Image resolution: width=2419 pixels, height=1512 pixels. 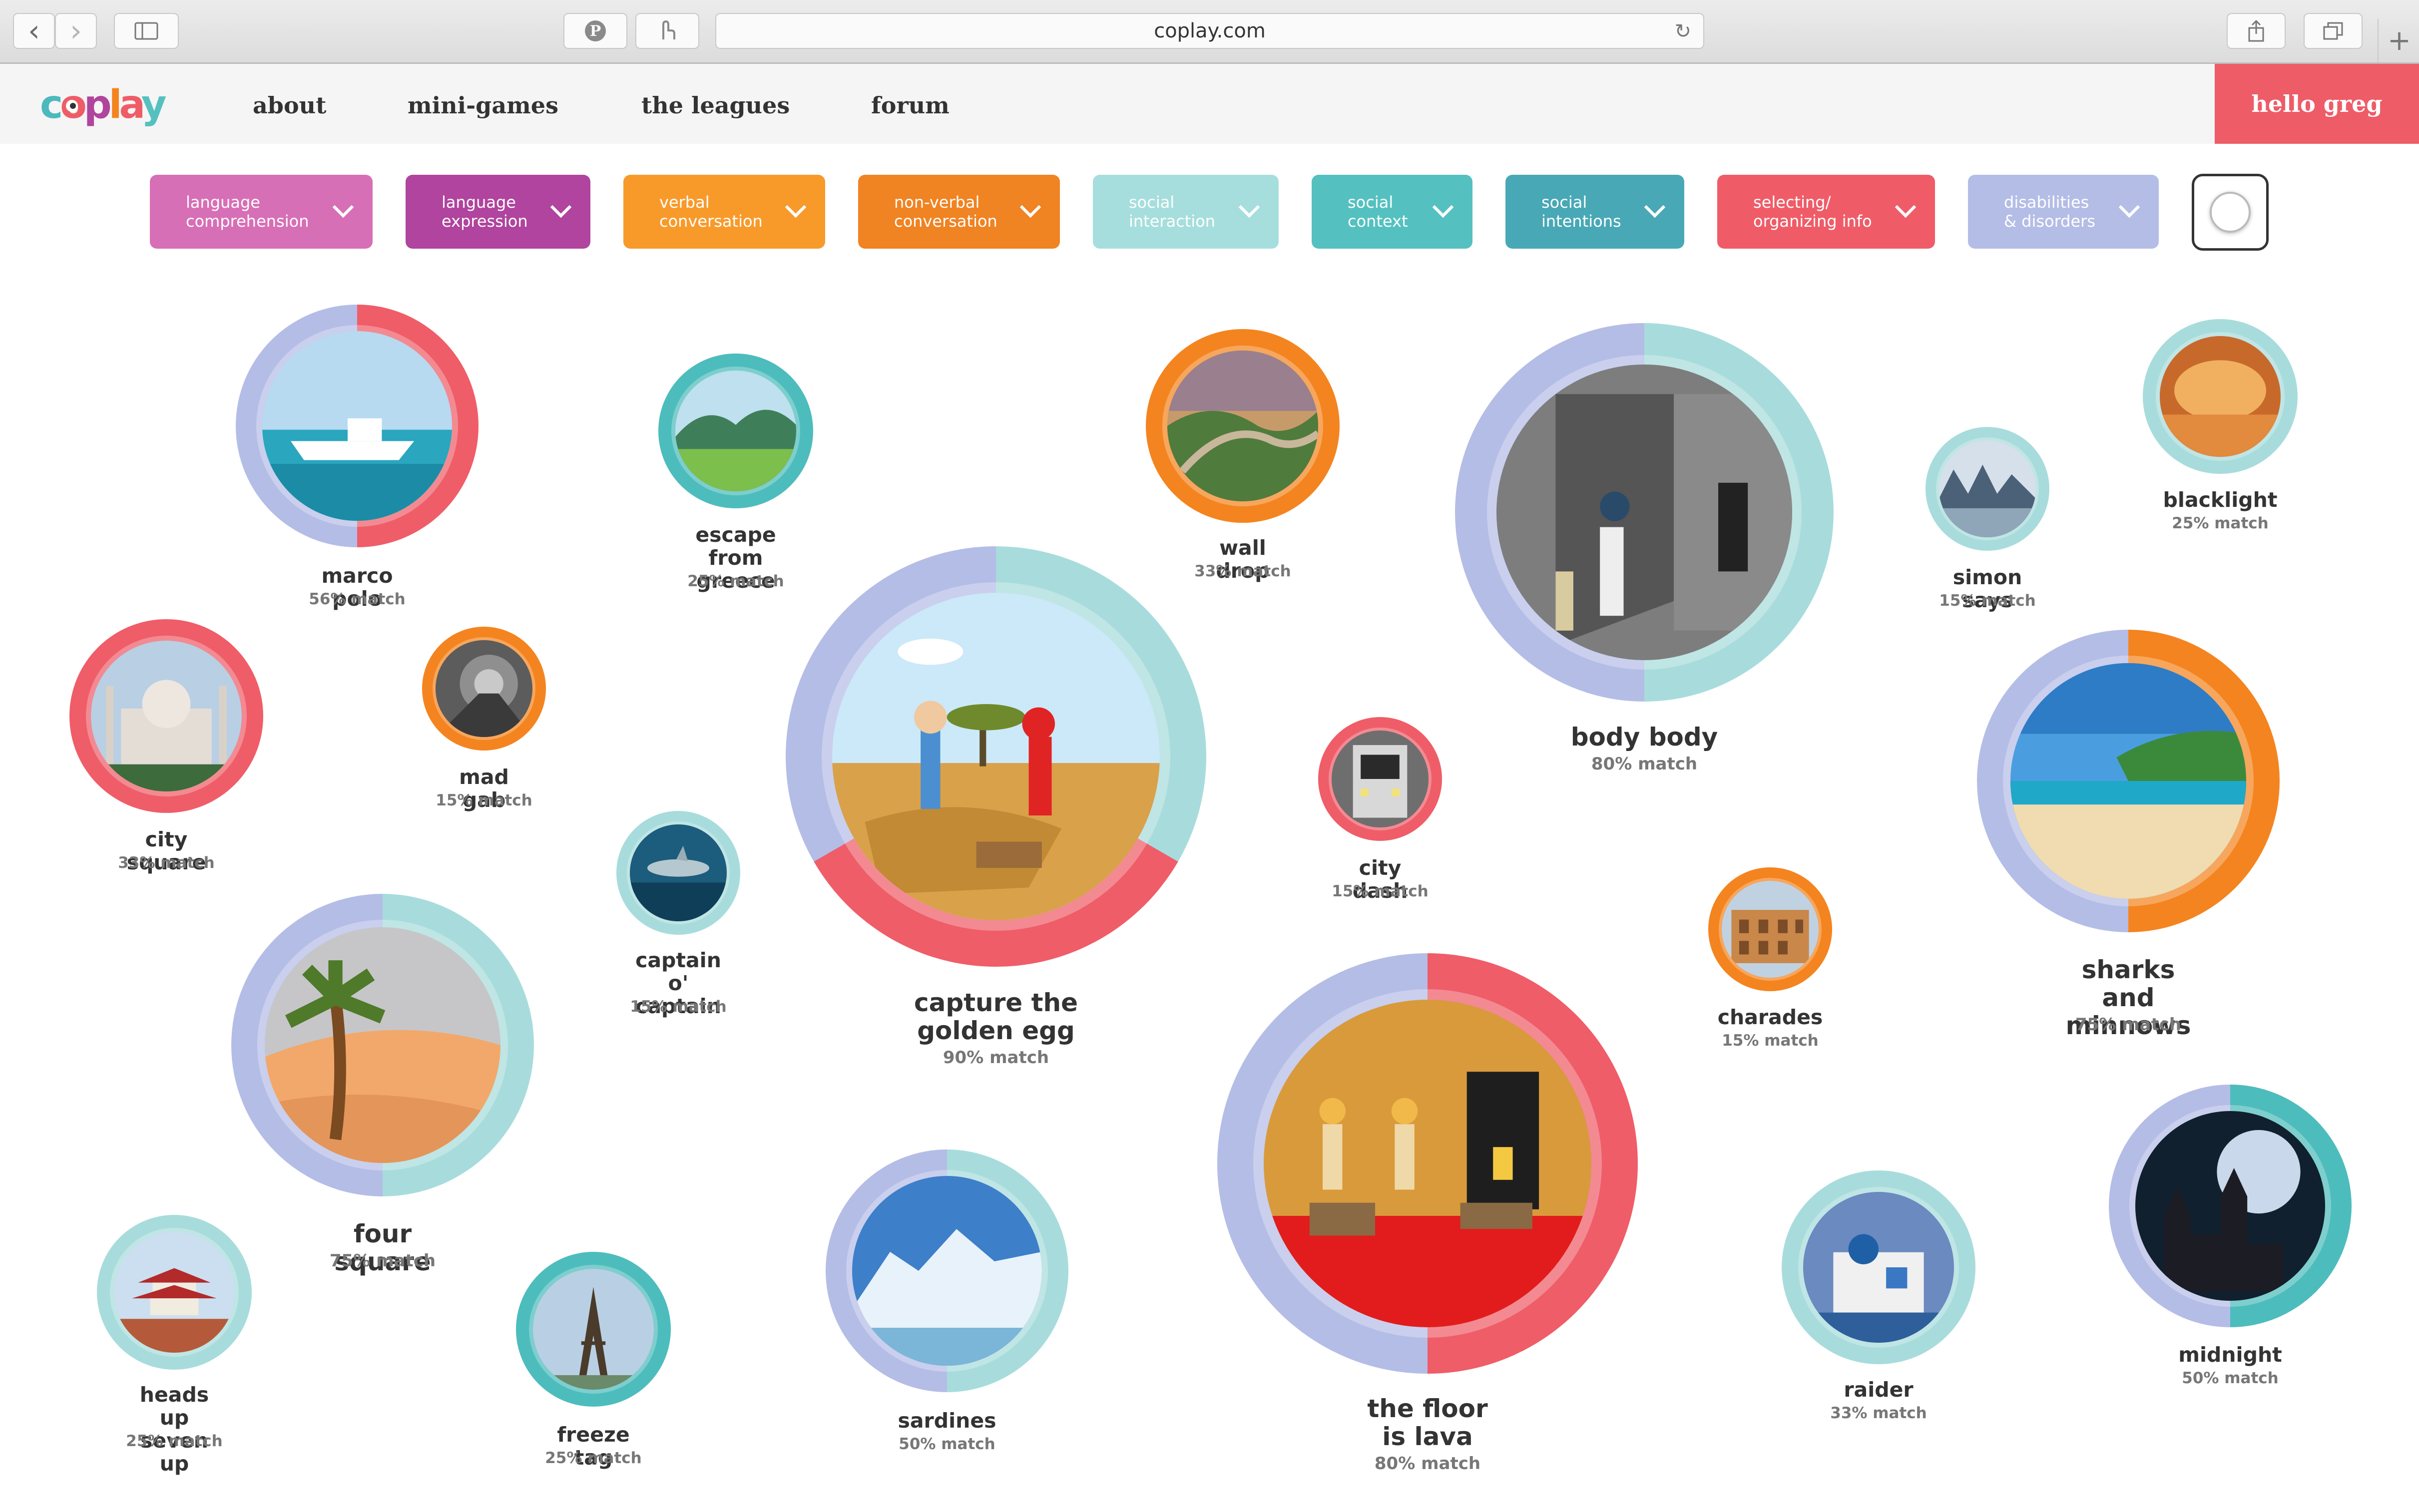 I want to click on lava-illustration, so click(x=1427, y=1163).